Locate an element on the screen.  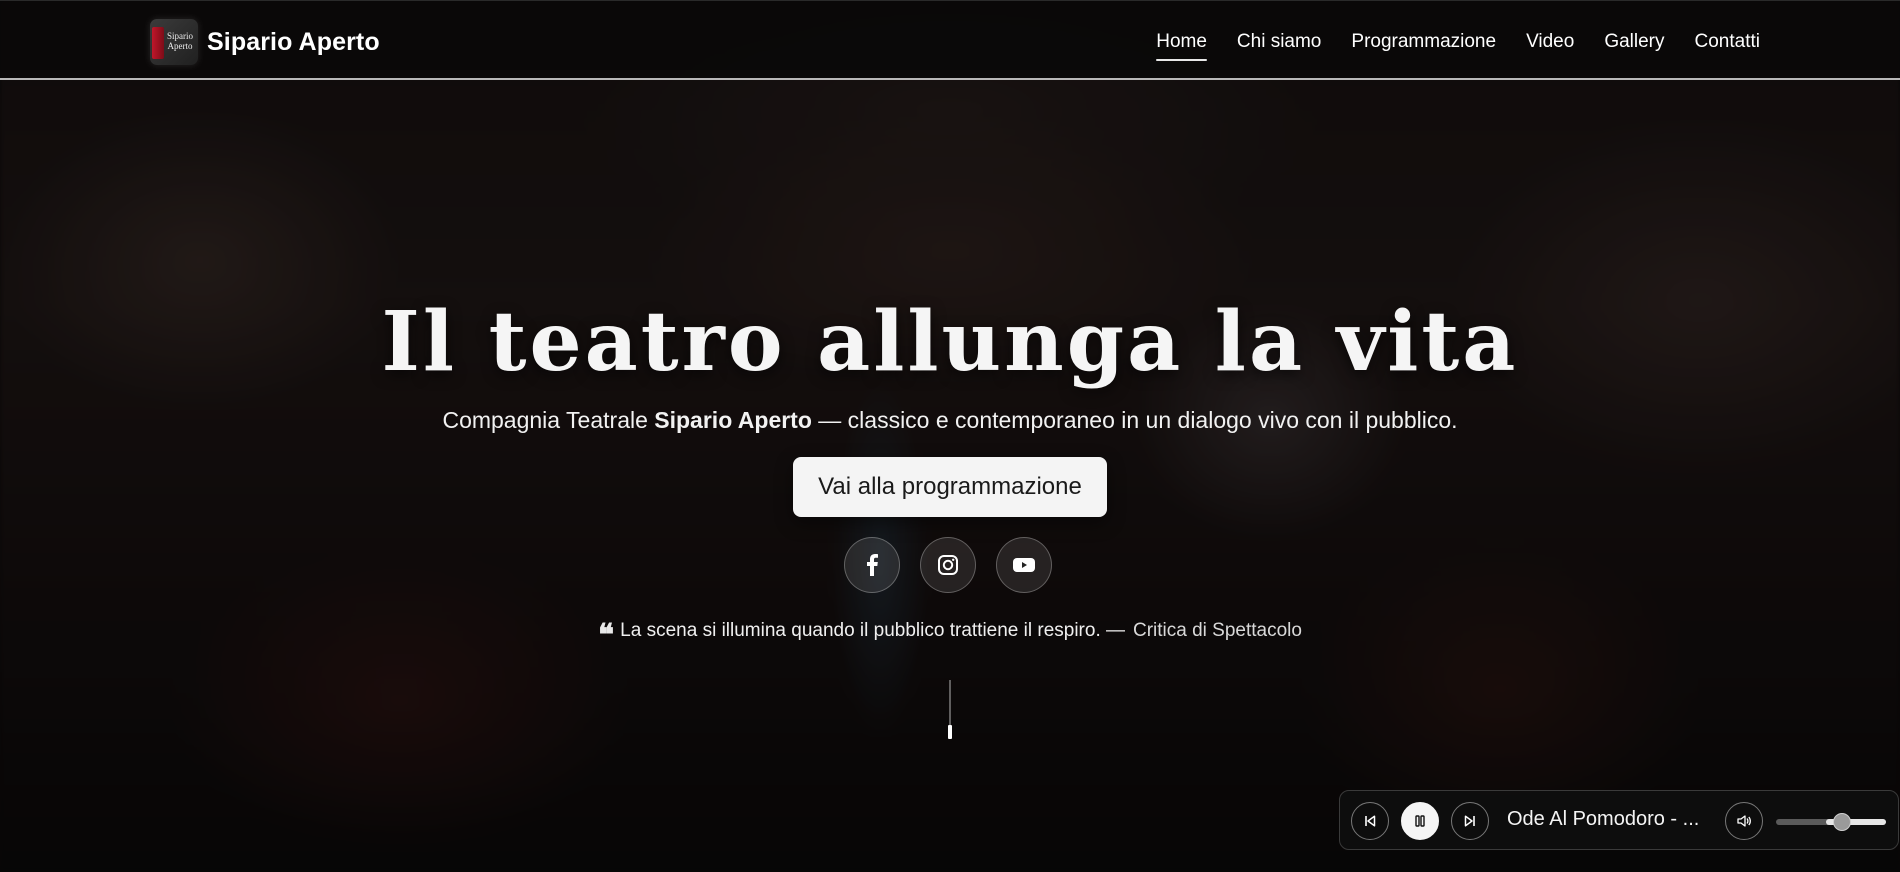
hero-title: Il teatro allunga la vita is located at coordinates (950, 342).